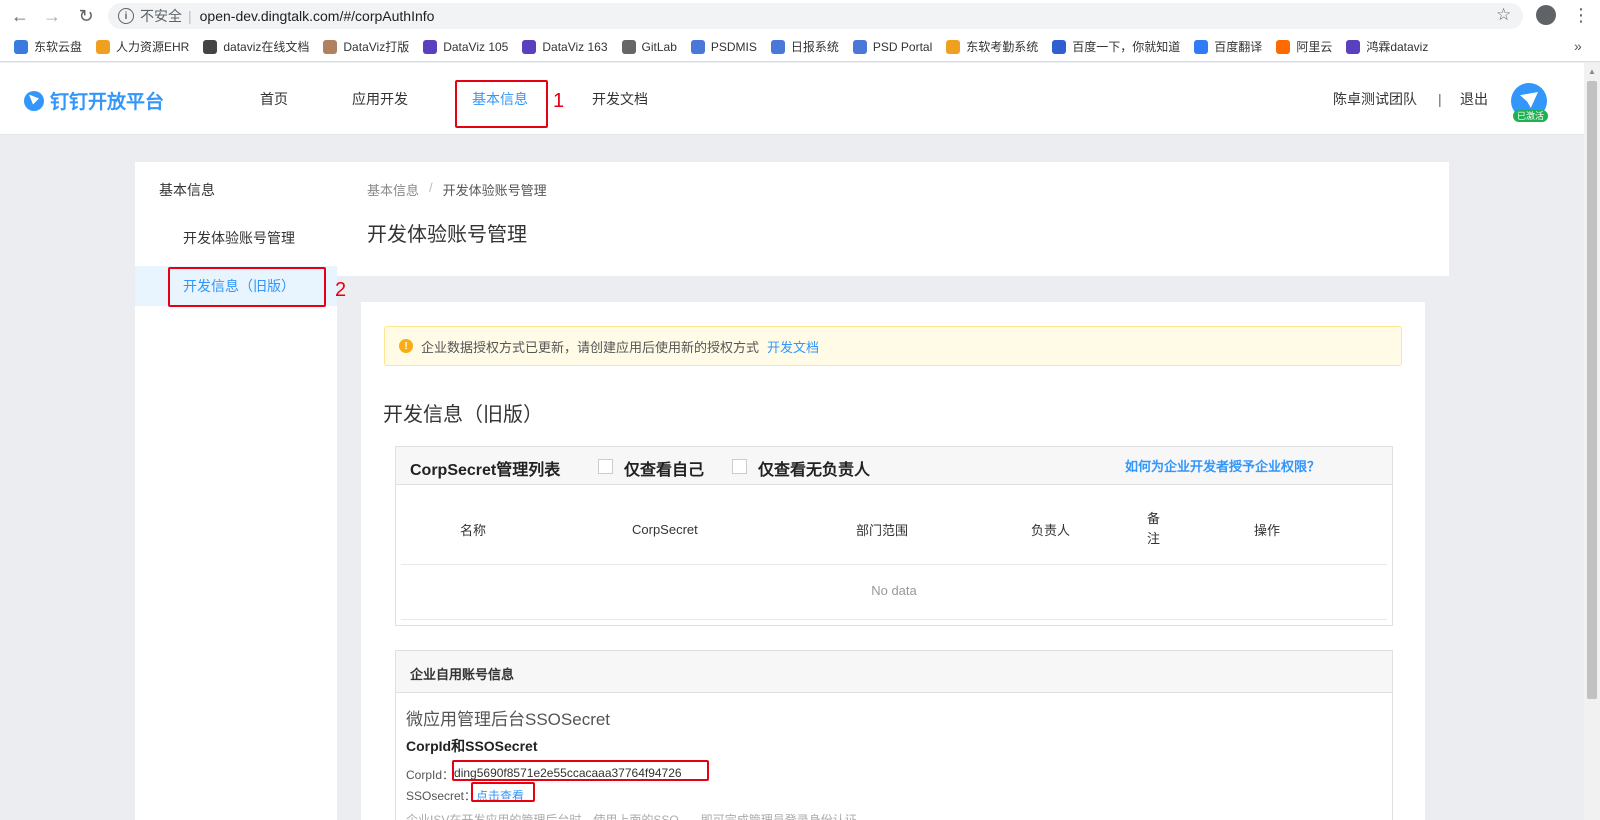 The width and height of the screenshot is (1600, 820). I want to click on nav-dev-docs: 开发文档, so click(620, 99).